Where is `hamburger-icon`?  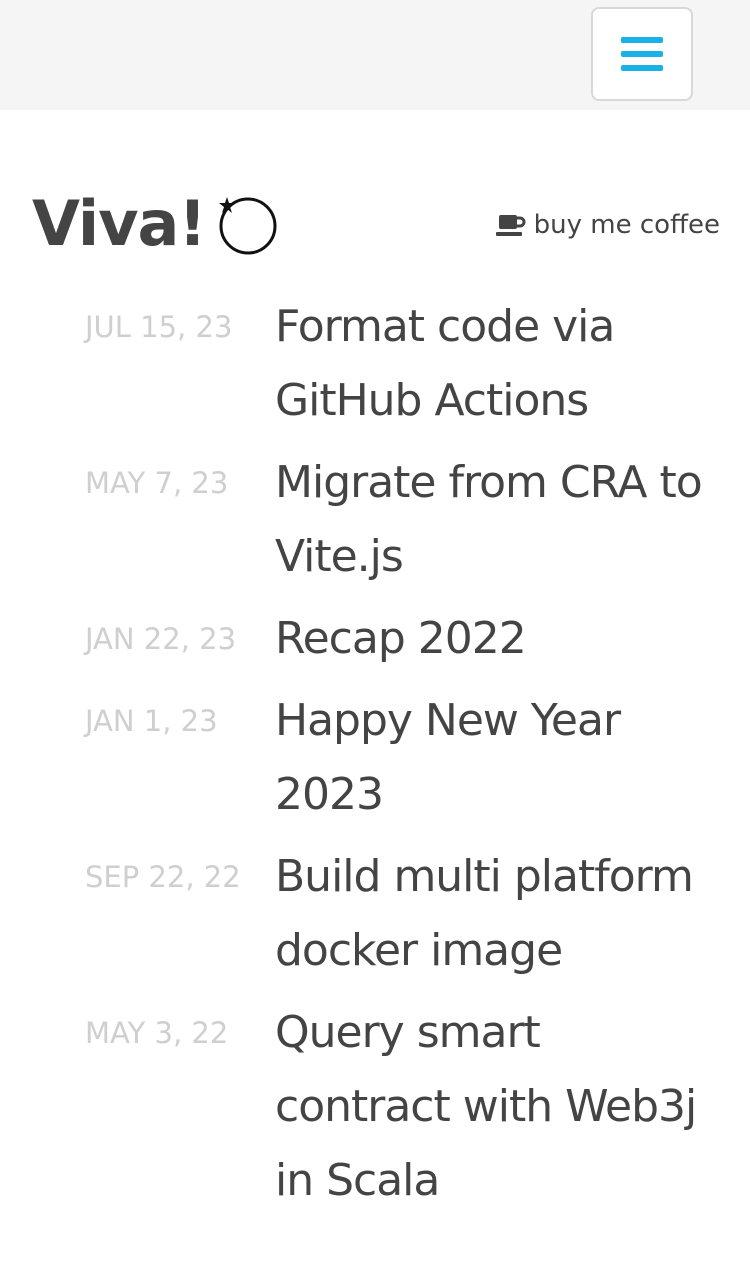 hamburger-icon is located at coordinates (642, 54).